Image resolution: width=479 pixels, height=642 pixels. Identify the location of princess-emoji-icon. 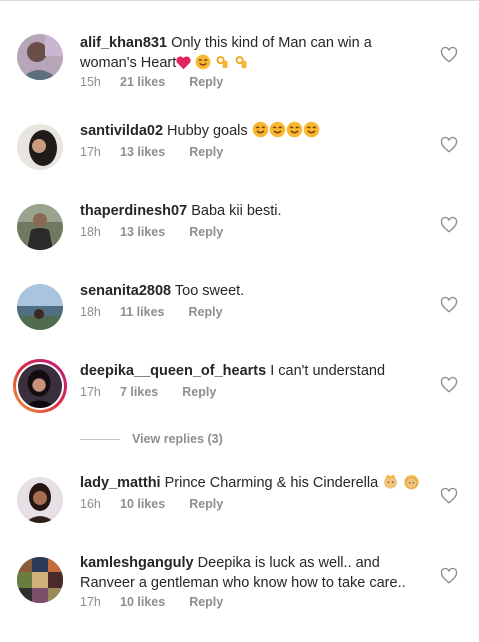
(411, 482).